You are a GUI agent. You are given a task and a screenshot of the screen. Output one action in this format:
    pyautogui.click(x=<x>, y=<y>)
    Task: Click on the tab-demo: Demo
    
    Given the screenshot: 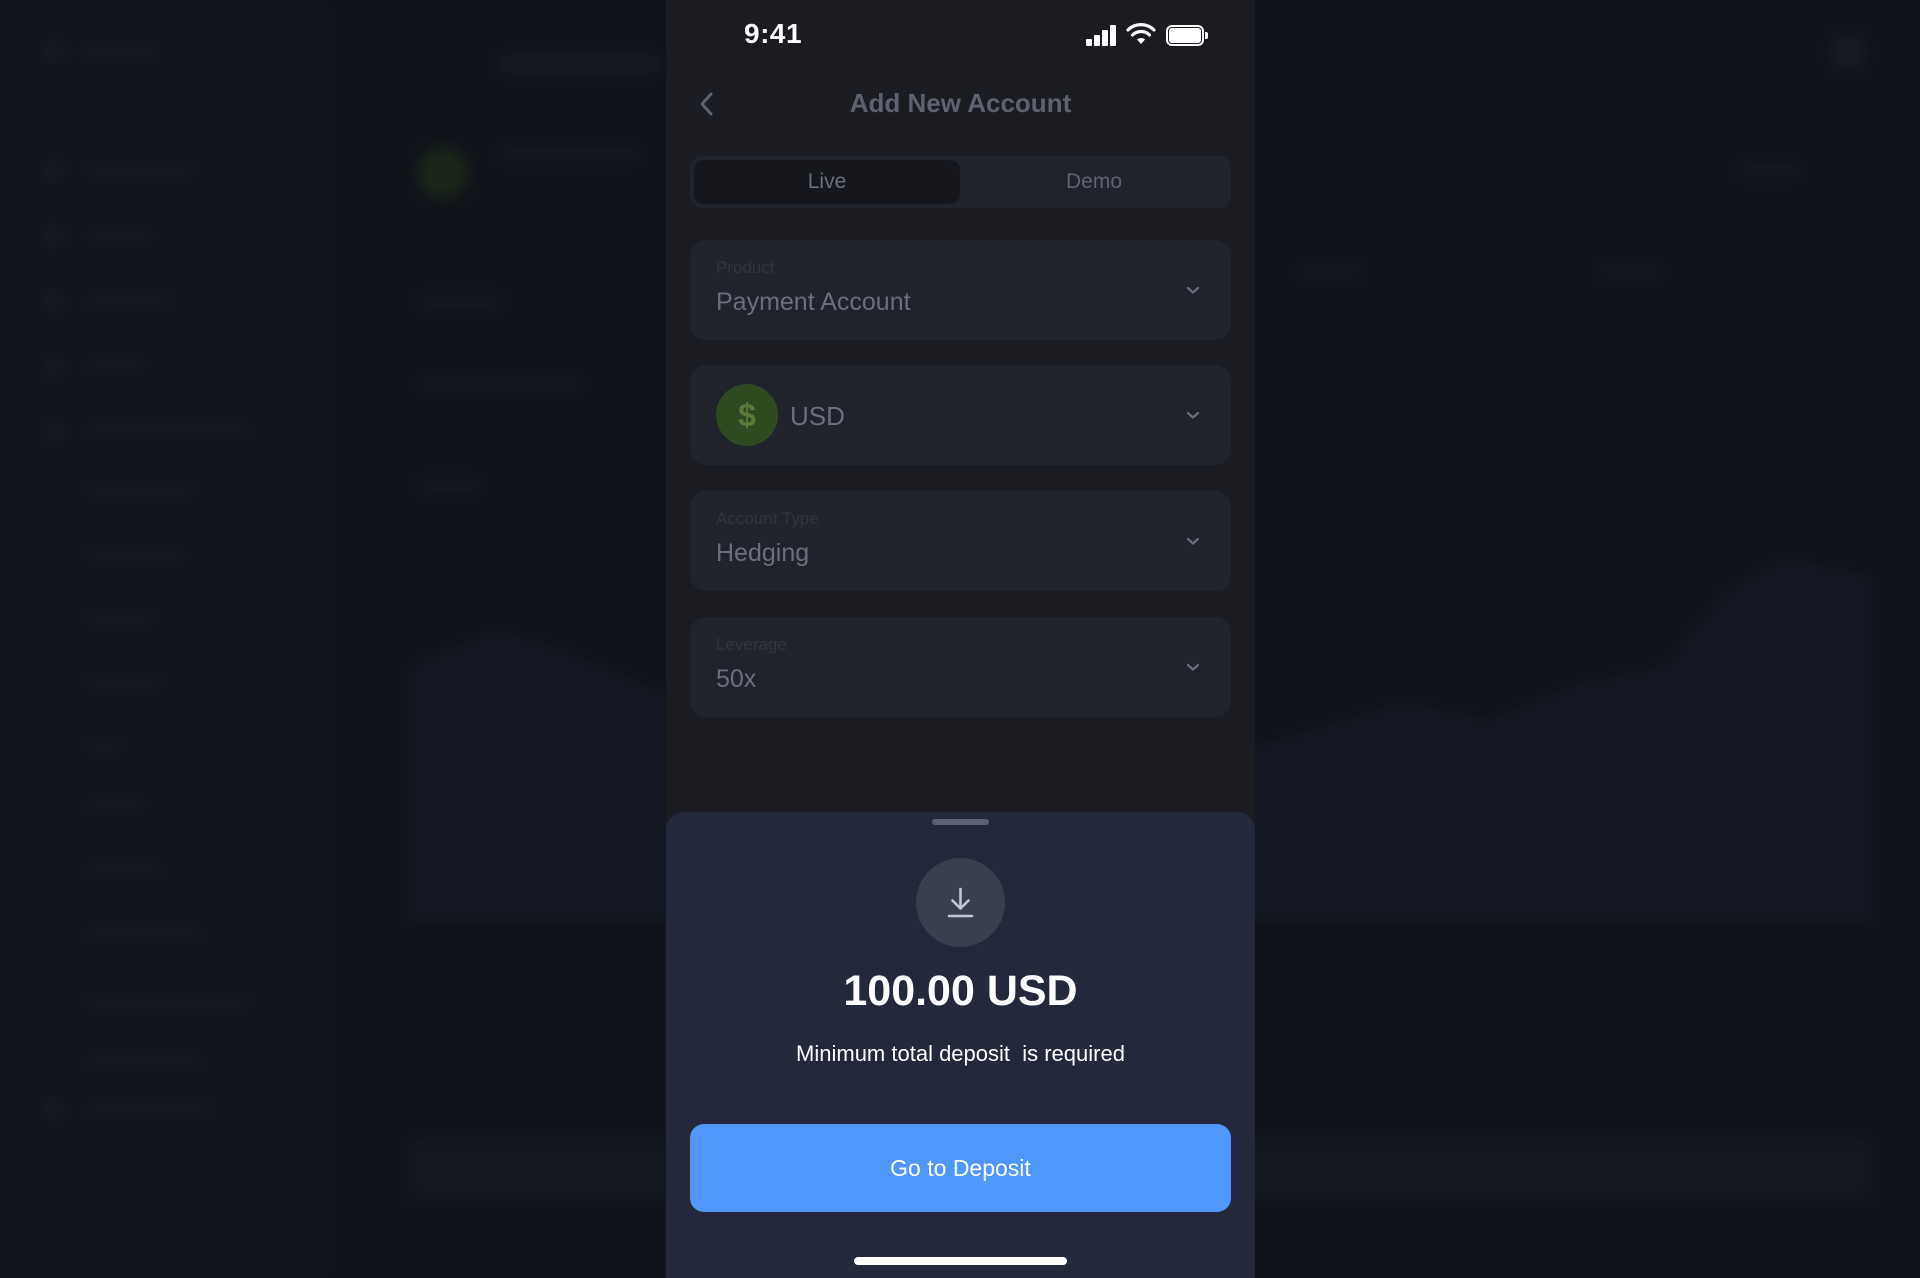 What is the action you would take?
    pyautogui.click(x=1094, y=182)
    